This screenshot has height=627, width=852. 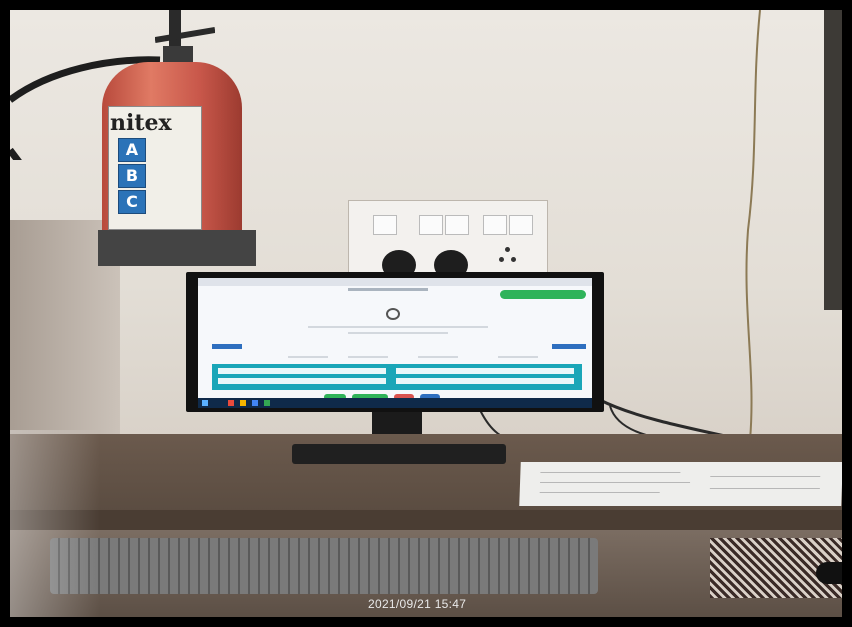 What do you see at coordinates (55, 523) in the screenshot?
I see `light-glare` at bounding box center [55, 523].